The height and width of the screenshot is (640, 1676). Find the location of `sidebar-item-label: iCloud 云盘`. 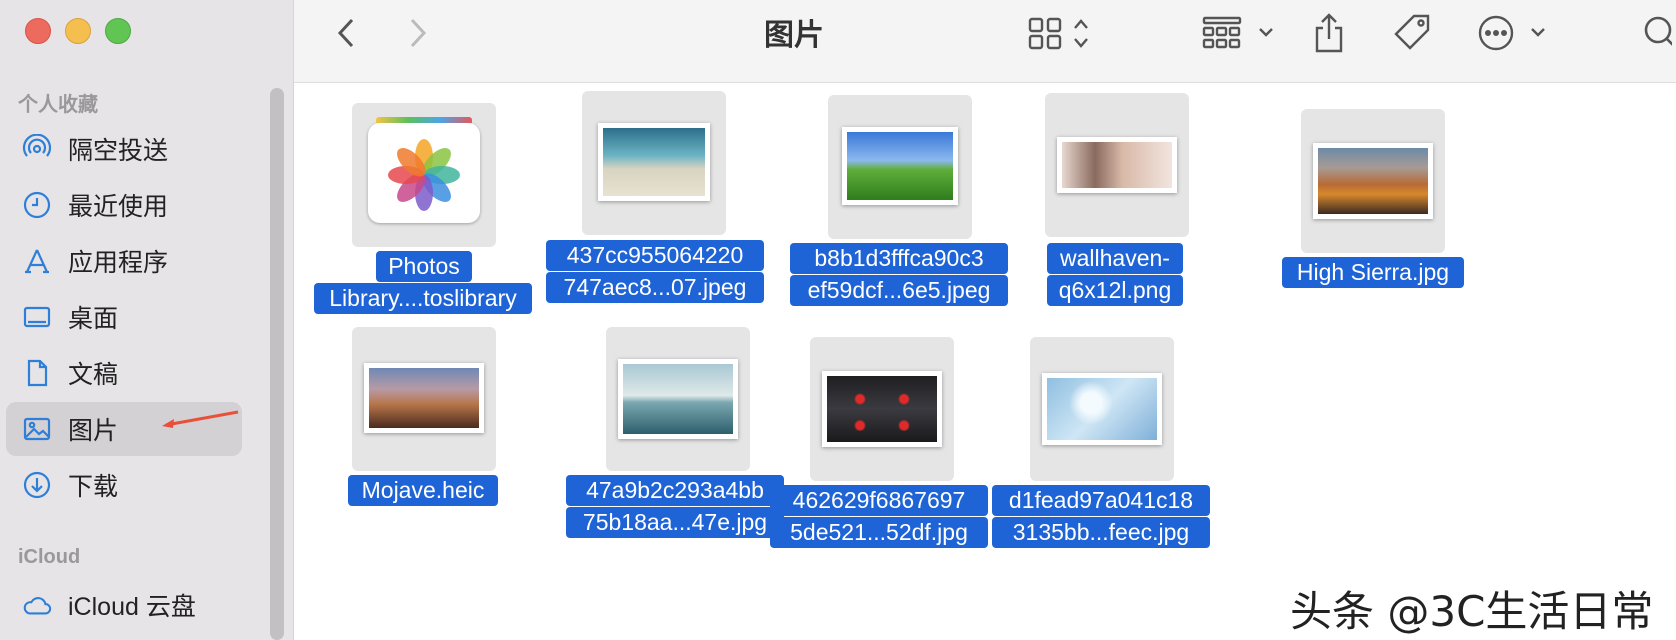

sidebar-item-label: iCloud 云盘 is located at coordinates (132, 607).